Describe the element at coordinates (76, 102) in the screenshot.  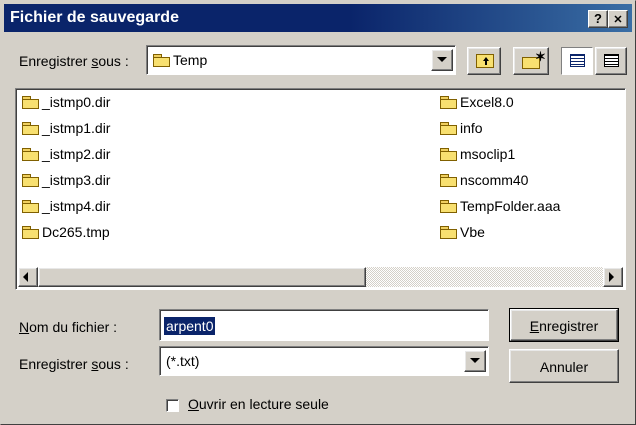
I see `file-list-item-label: _istmp0.dir` at that location.